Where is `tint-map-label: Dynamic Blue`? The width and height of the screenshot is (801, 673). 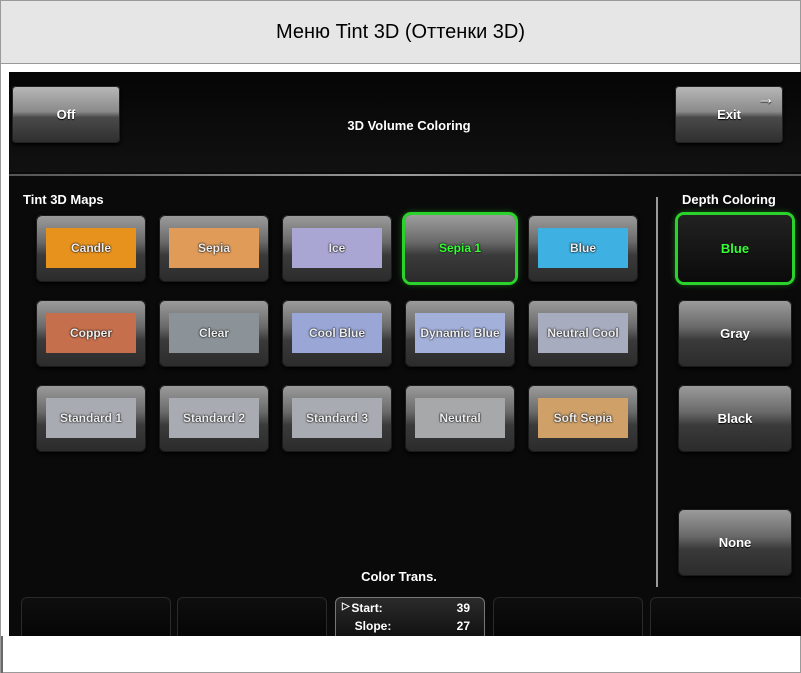
tint-map-label: Dynamic Blue is located at coordinates (460, 333).